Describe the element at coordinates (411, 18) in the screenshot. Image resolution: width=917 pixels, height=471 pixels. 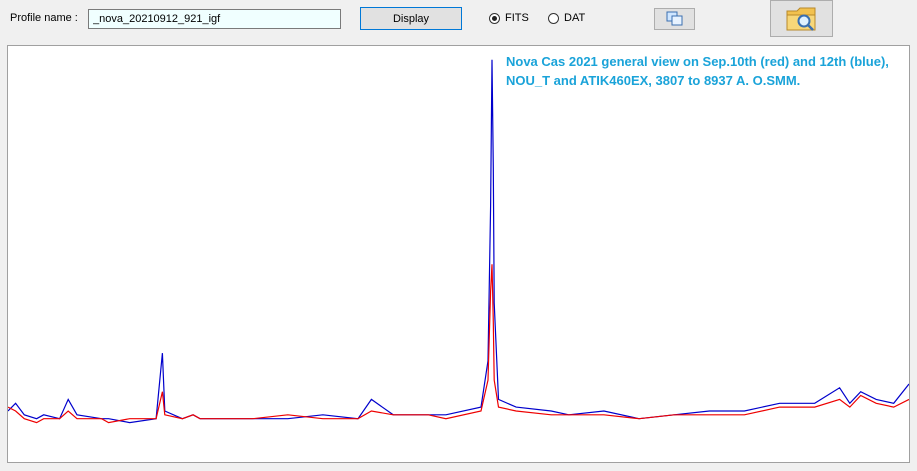
I see `display-button: Display` at that location.